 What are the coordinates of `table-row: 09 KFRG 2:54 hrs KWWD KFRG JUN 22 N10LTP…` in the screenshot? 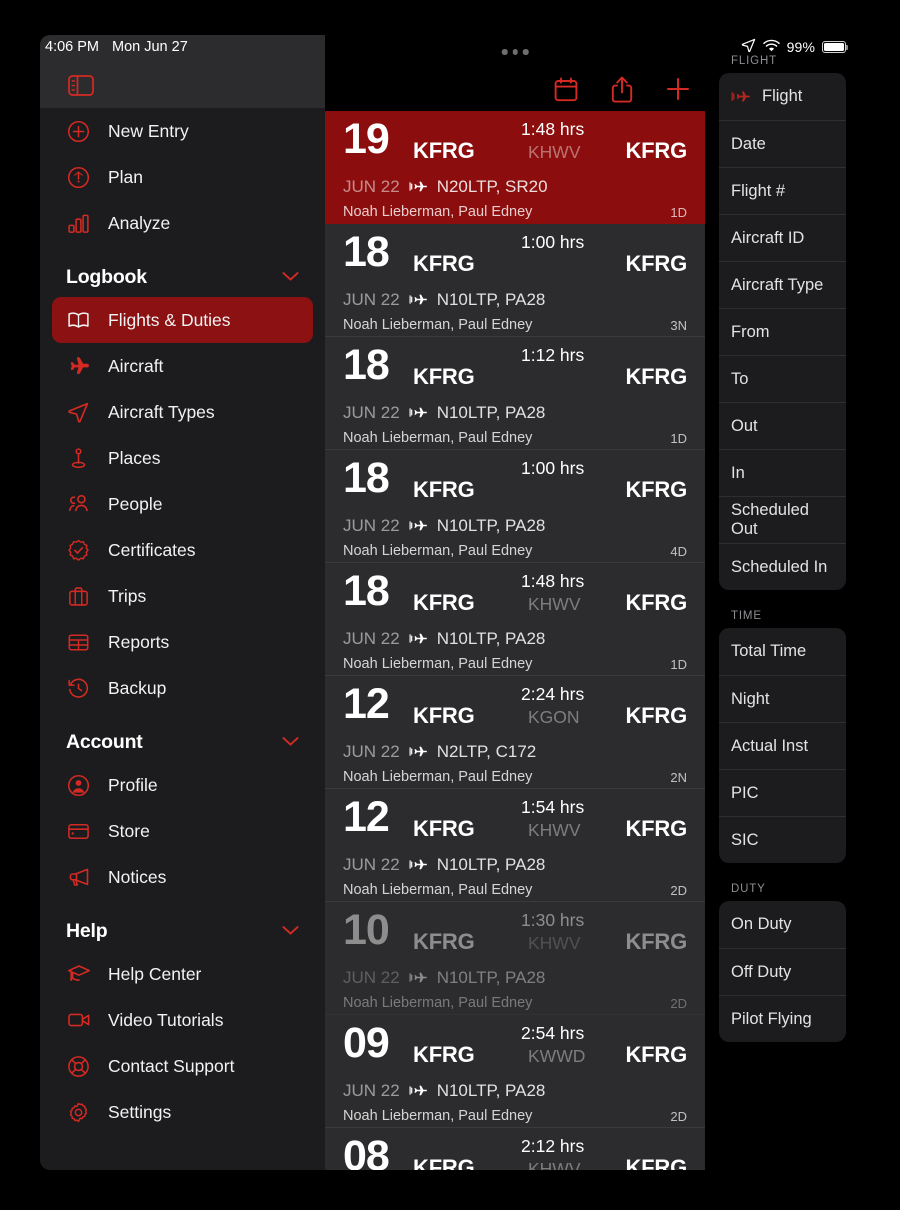 It's located at (515, 1071).